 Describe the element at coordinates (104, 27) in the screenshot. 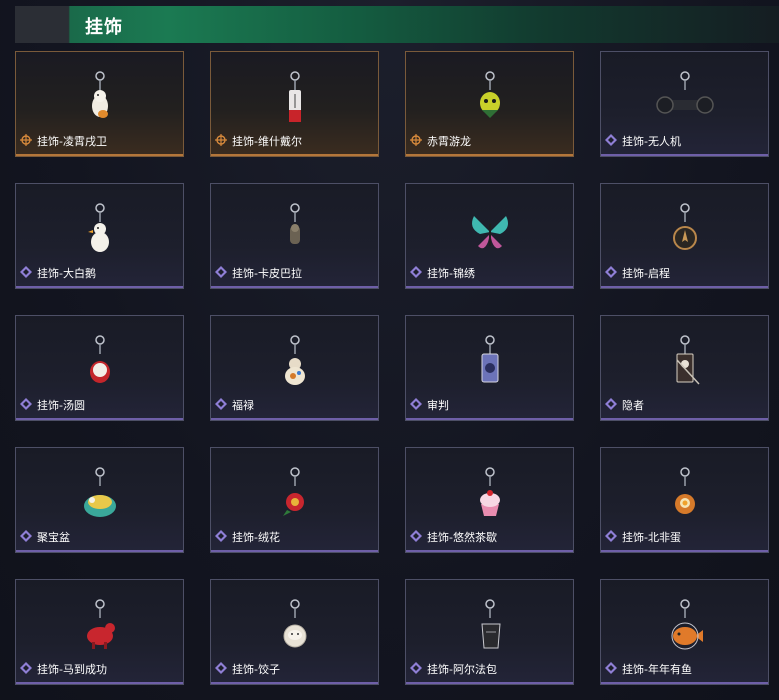

I see `section-title: 挂饰` at that location.